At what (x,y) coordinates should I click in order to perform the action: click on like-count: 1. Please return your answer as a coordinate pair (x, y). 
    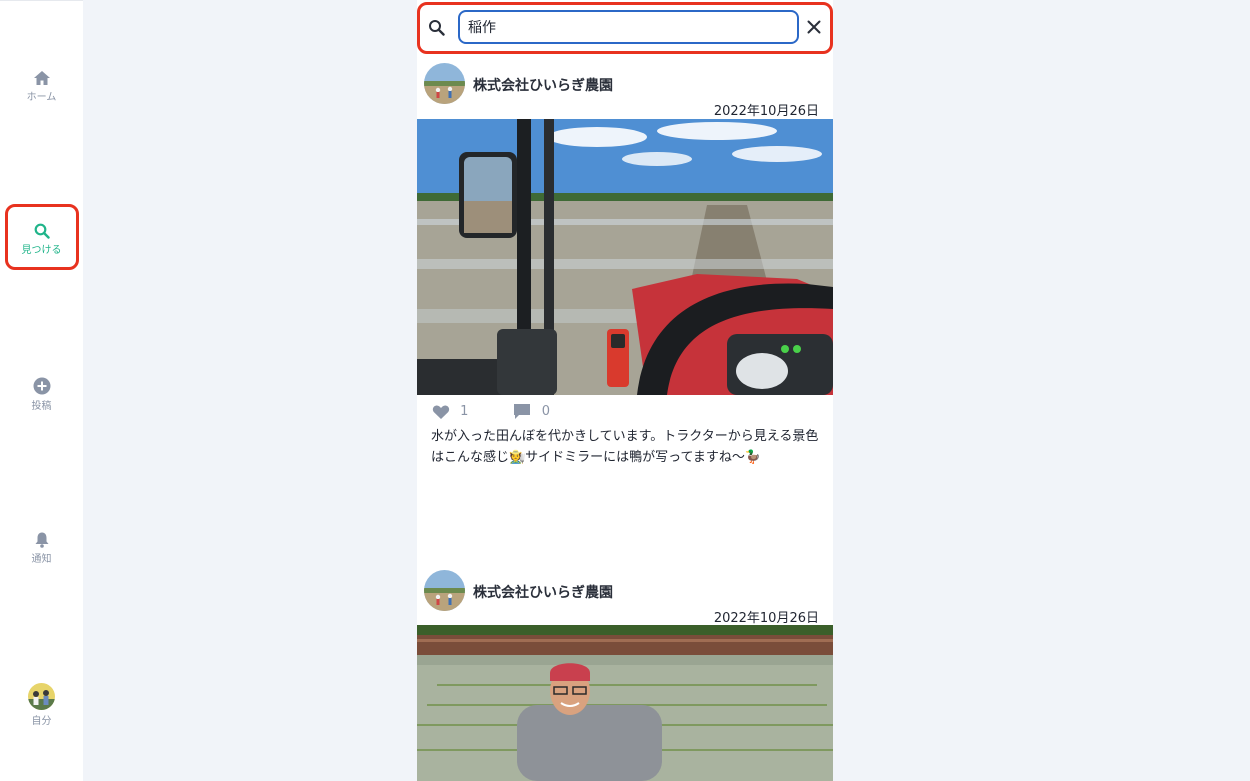
    Looking at the image, I should click on (464, 411).